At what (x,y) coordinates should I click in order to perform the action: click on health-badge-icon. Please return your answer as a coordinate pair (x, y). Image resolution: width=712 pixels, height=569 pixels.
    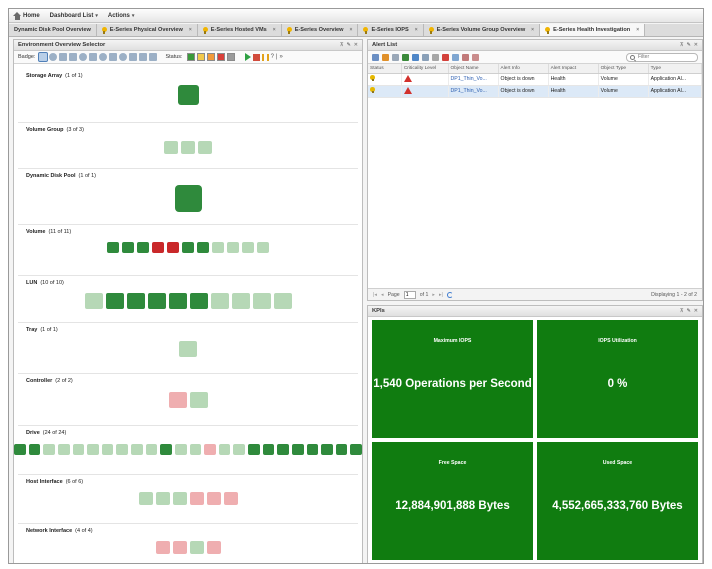
    Looking at the image, I should click on (43, 57).